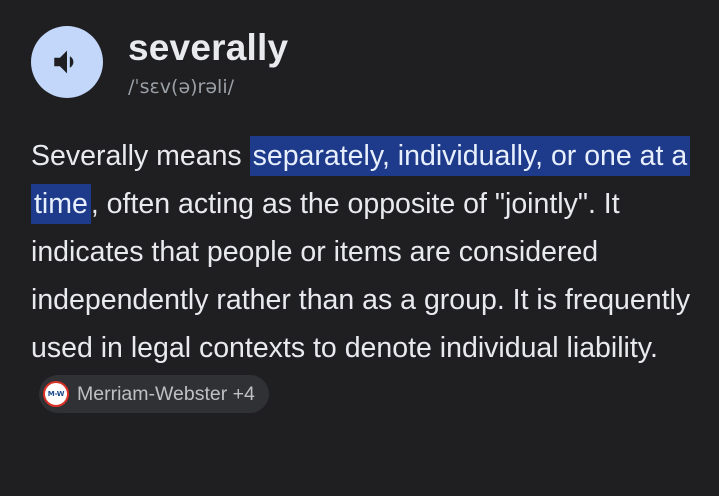 The height and width of the screenshot is (496, 719). I want to click on source-chip: M-W Merriam-Webster +4, so click(154, 394).